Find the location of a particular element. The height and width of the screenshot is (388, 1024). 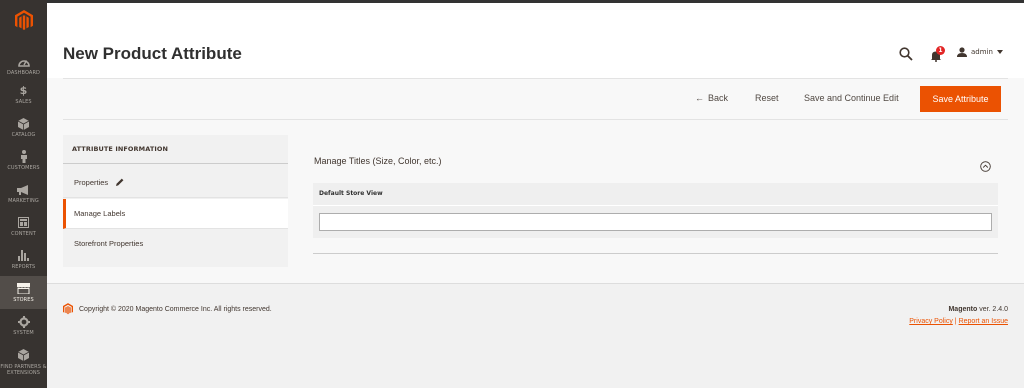

nav-system: SYSTEM is located at coordinates (23, 325).